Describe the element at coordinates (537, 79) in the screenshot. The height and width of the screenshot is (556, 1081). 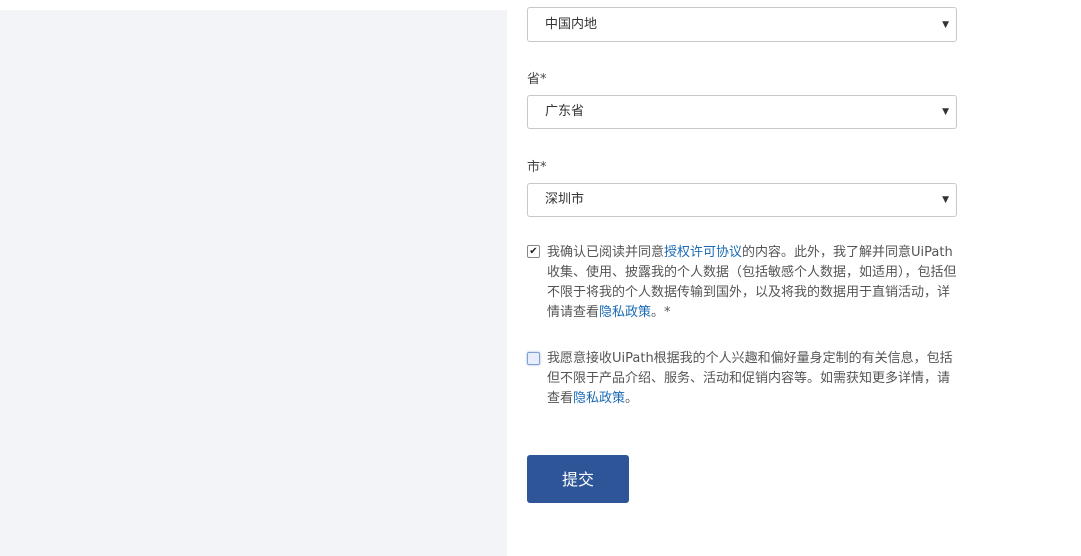
I see `province-label: 省*` at that location.